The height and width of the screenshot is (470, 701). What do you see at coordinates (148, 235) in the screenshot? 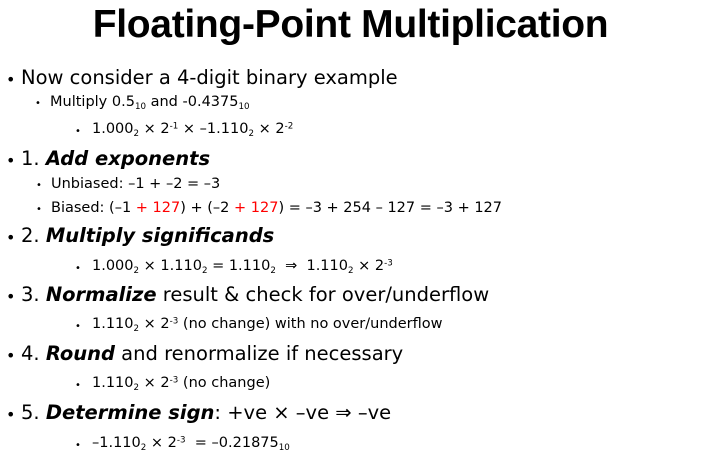
I see `step-multiply-significands: 2. Multiply significands` at bounding box center [148, 235].